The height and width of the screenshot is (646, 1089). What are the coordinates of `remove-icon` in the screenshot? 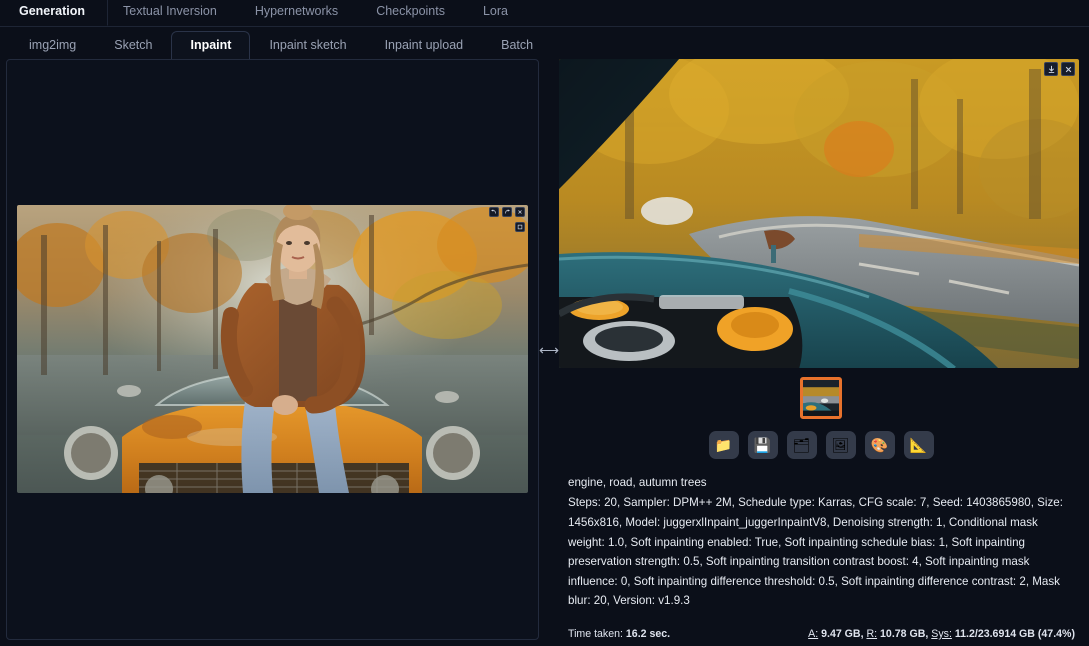 It's located at (520, 211).